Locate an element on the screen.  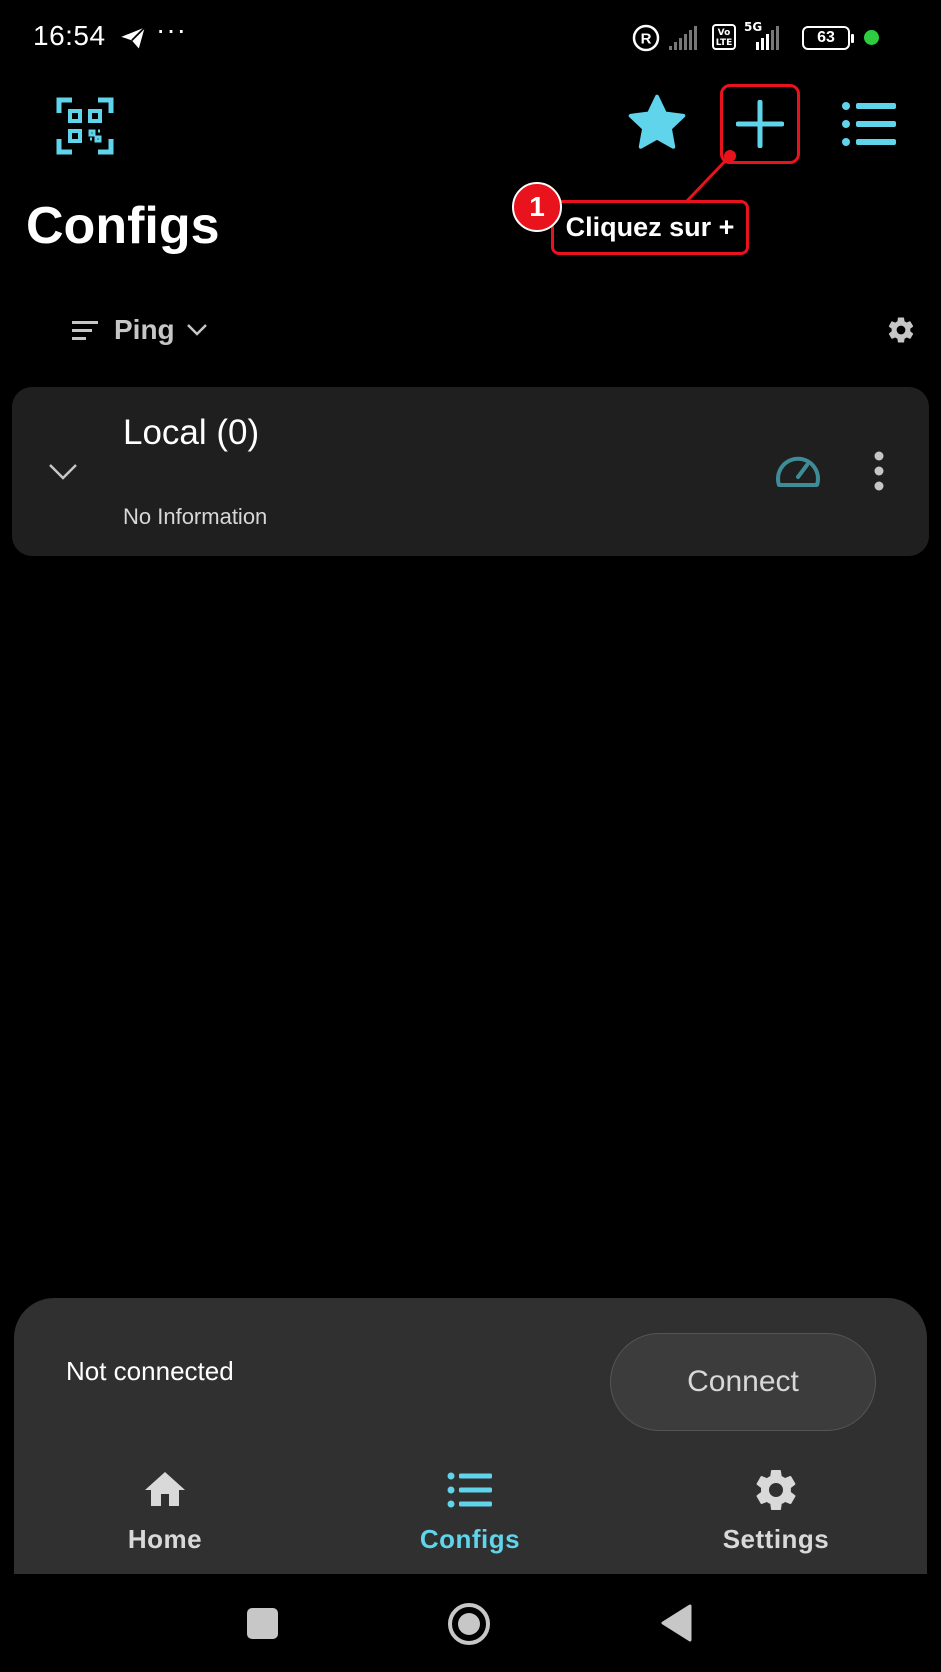
nav-item-configs: Configs is located at coordinates (470, 1518).